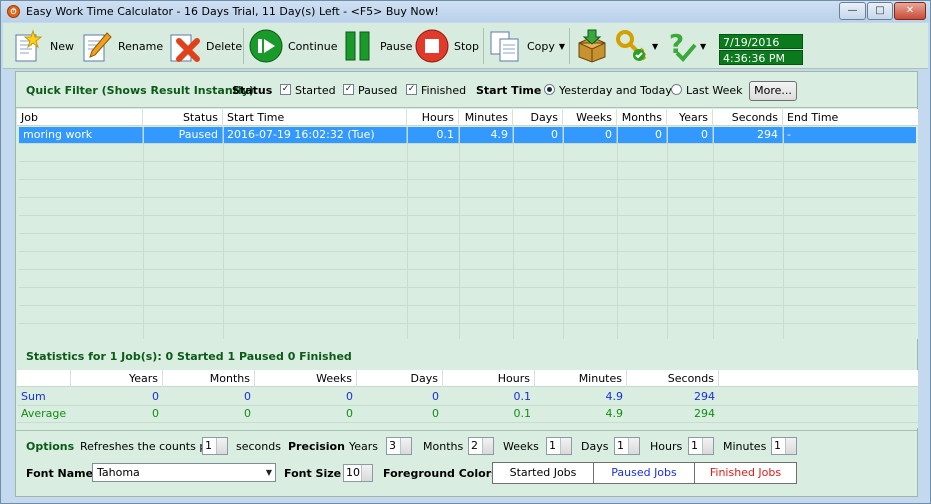 The height and width of the screenshot is (504, 931). I want to click on started-checkbox: ✓, so click(285, 89).